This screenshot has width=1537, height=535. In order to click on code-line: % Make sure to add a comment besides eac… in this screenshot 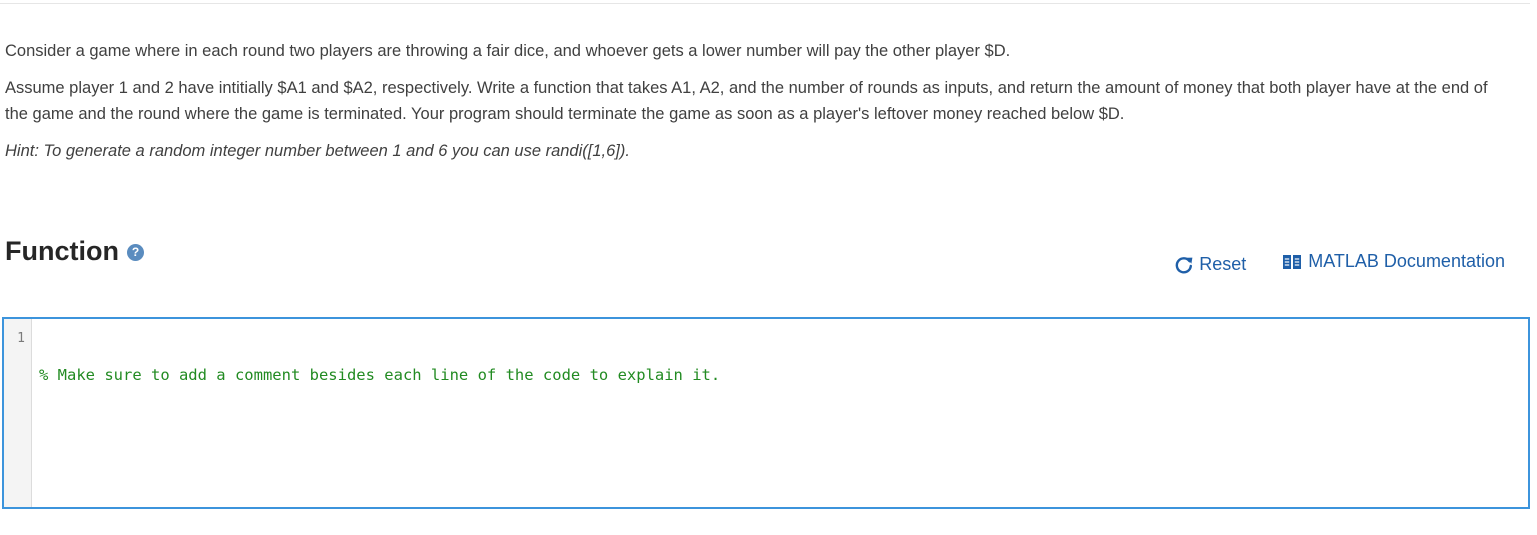, I will do `click(783, 375)`.